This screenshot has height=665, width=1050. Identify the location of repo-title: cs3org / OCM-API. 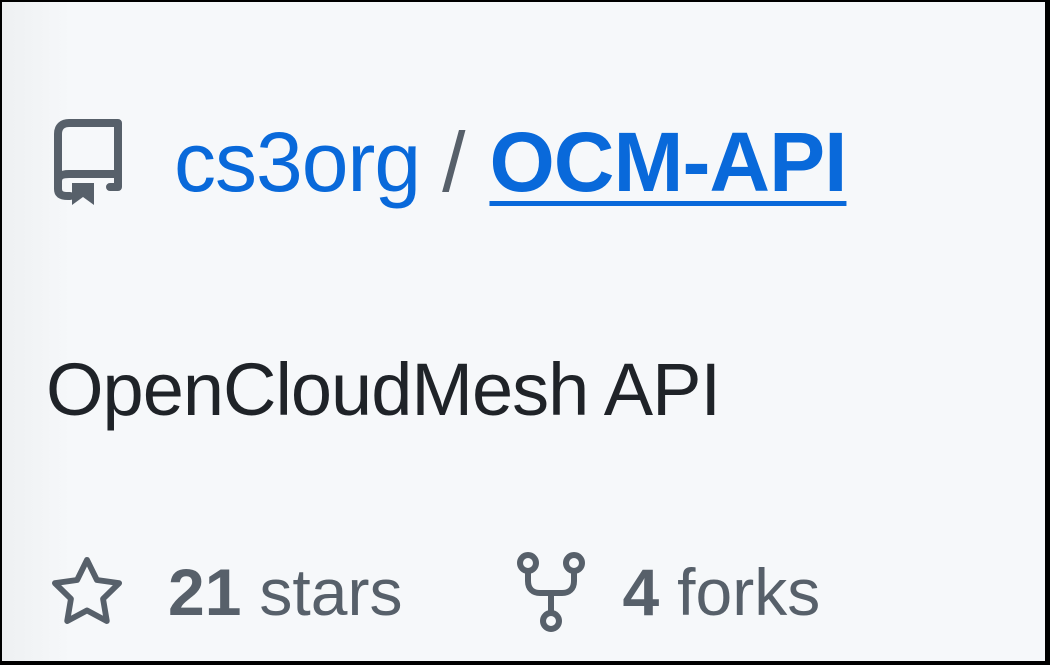
(450, 162).